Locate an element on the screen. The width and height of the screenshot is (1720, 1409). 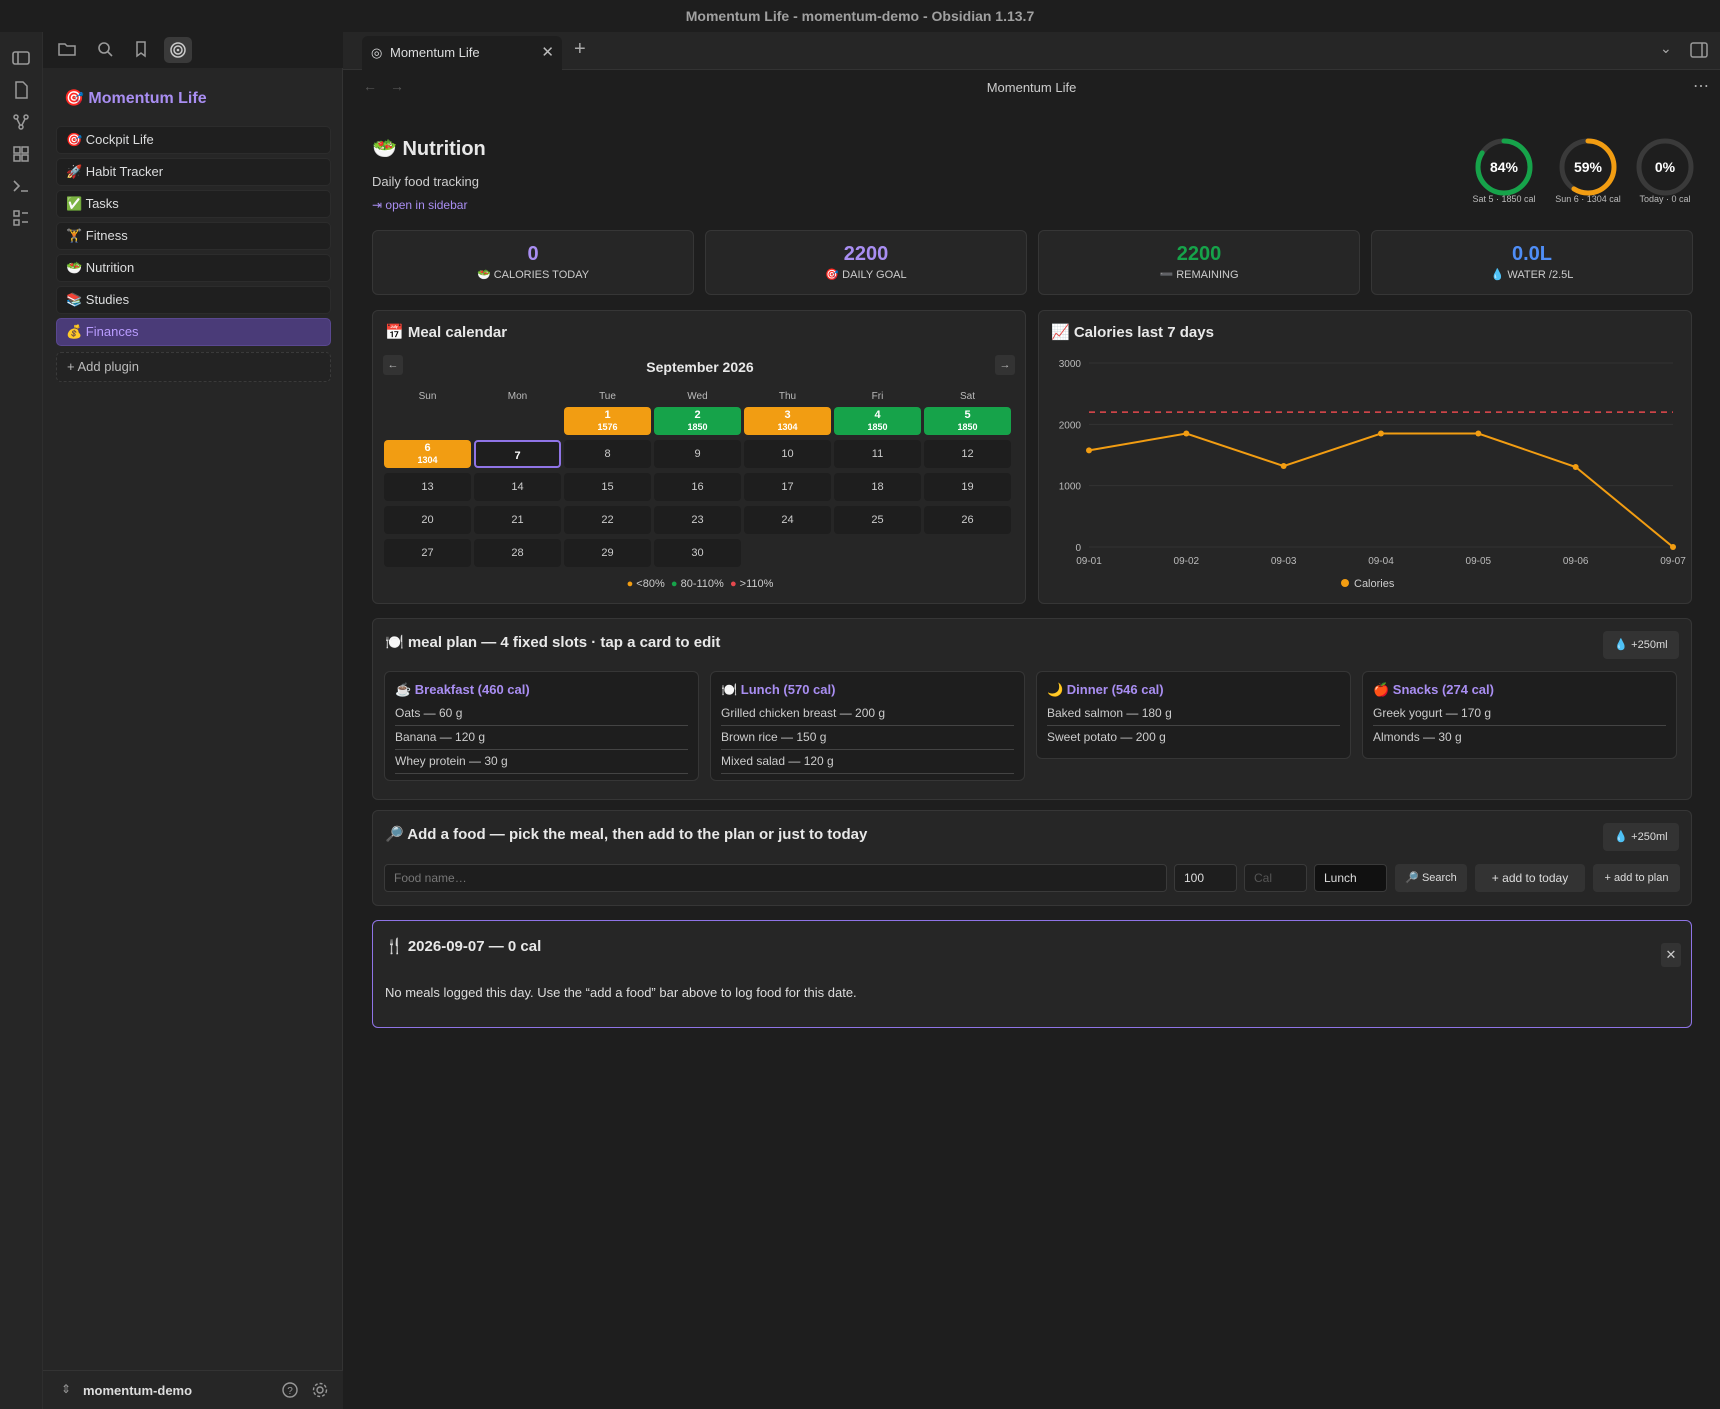
calendar-day: 20 is located at coordinates (427, 520).